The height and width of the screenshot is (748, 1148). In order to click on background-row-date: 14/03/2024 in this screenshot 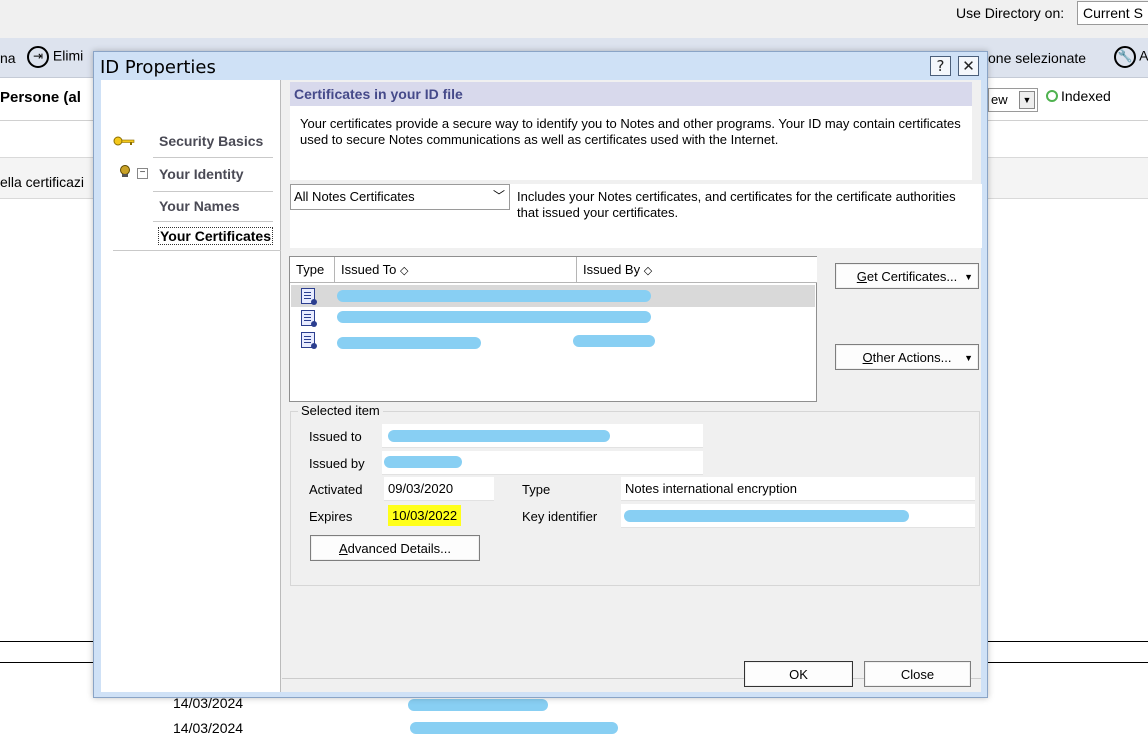, I will do `click(208, 728)`.